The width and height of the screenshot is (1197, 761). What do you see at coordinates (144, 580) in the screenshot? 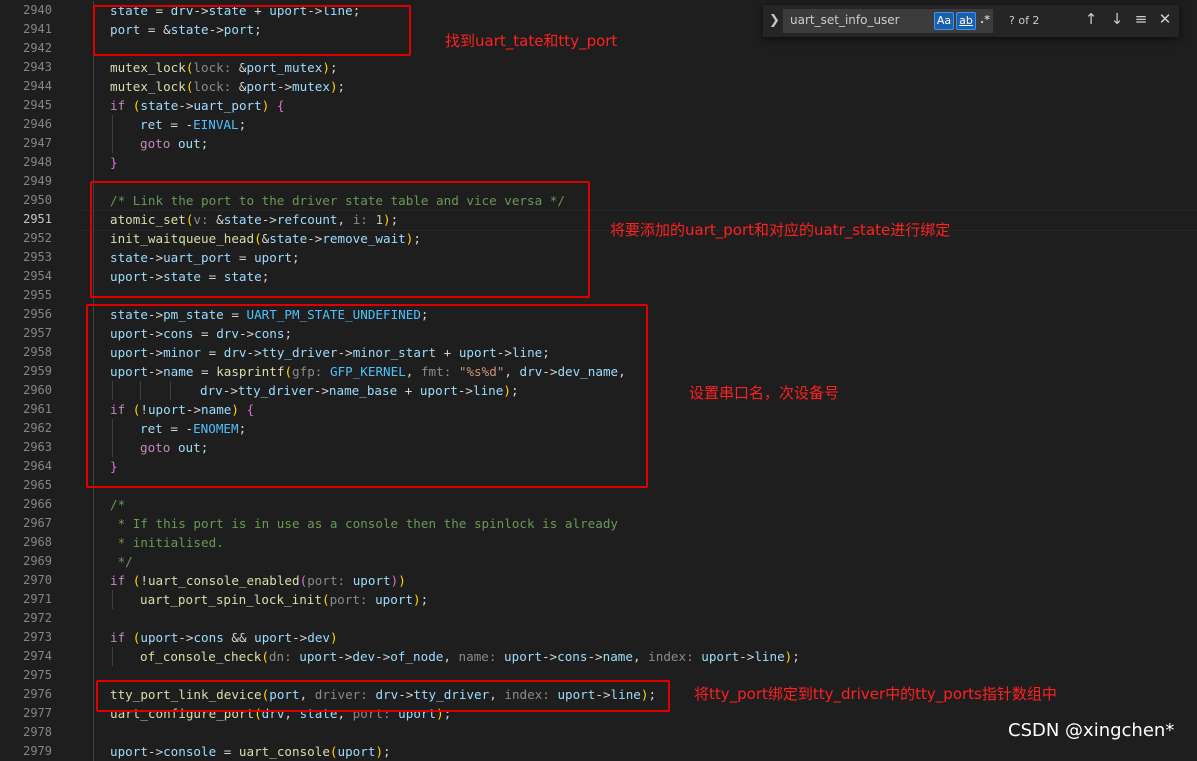
I see `code-token: !` at bounding box center [144, 580].